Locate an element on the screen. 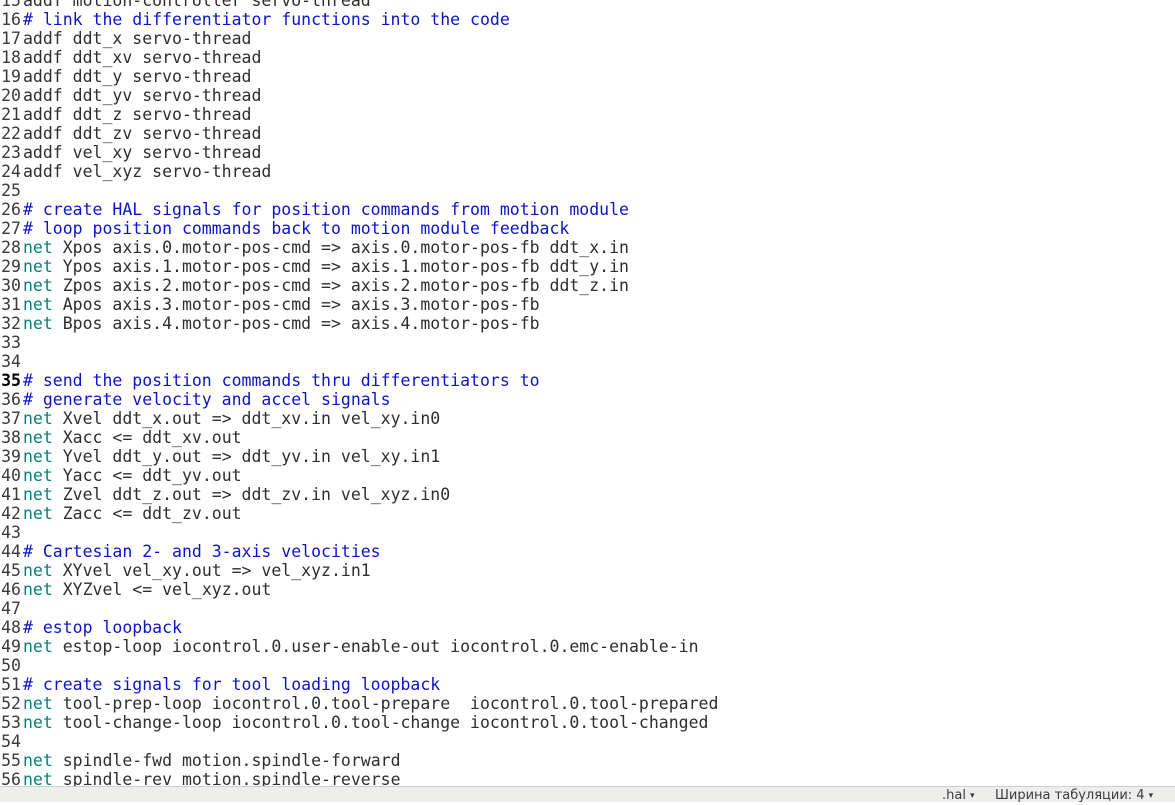 The height and width of the screenshot is (805, 1175). code-line: 18 addf ddt_xv servo-thread is located at coordinates (359, 57).